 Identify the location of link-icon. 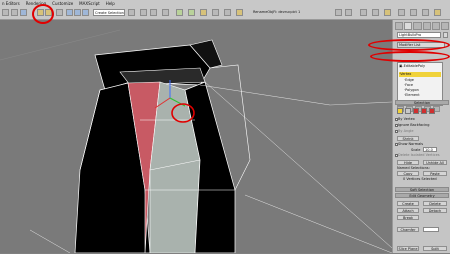
(23, 12).